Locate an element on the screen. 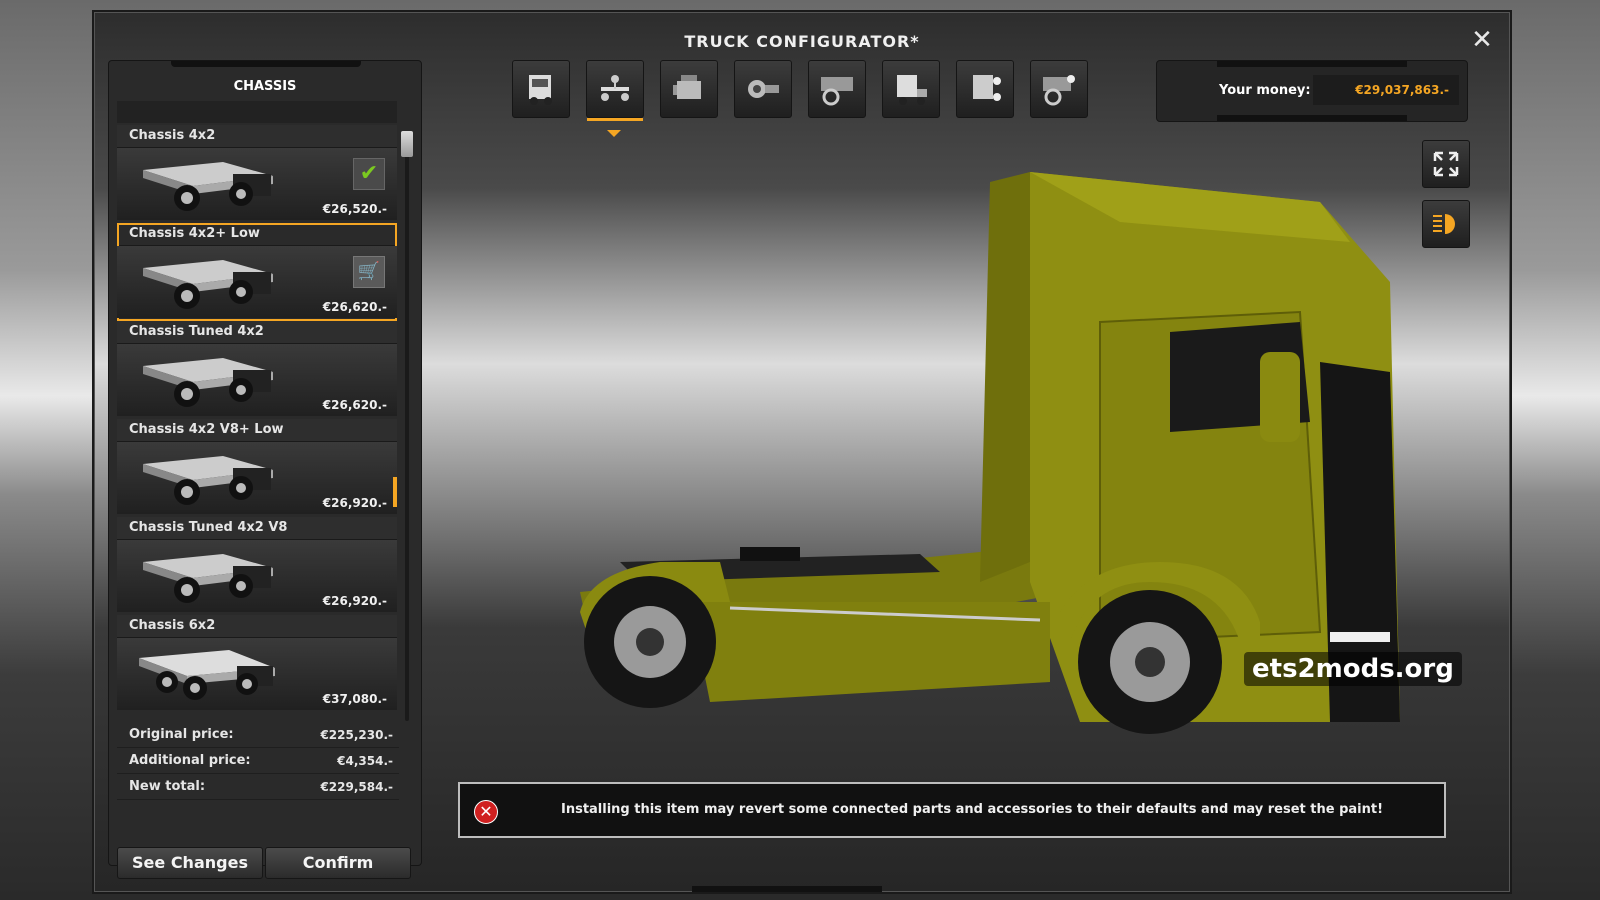  additional-price-label: Additional price: is located at coordinates (190, 760).